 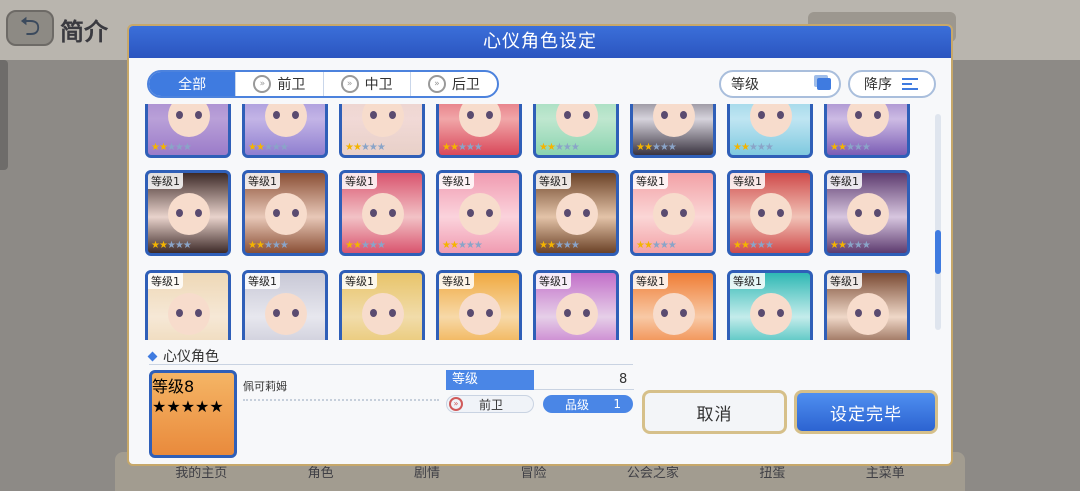 I want to click on favorite-section-title: 心仪角色, so click(x=183, y=356).